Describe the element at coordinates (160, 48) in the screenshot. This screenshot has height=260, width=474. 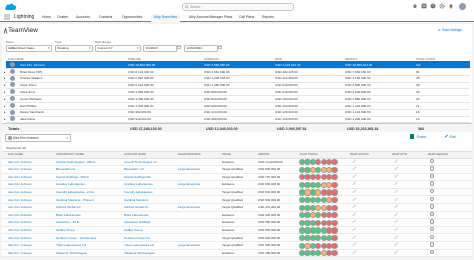
I see `start-date-input: 1/1/2023` at that location.